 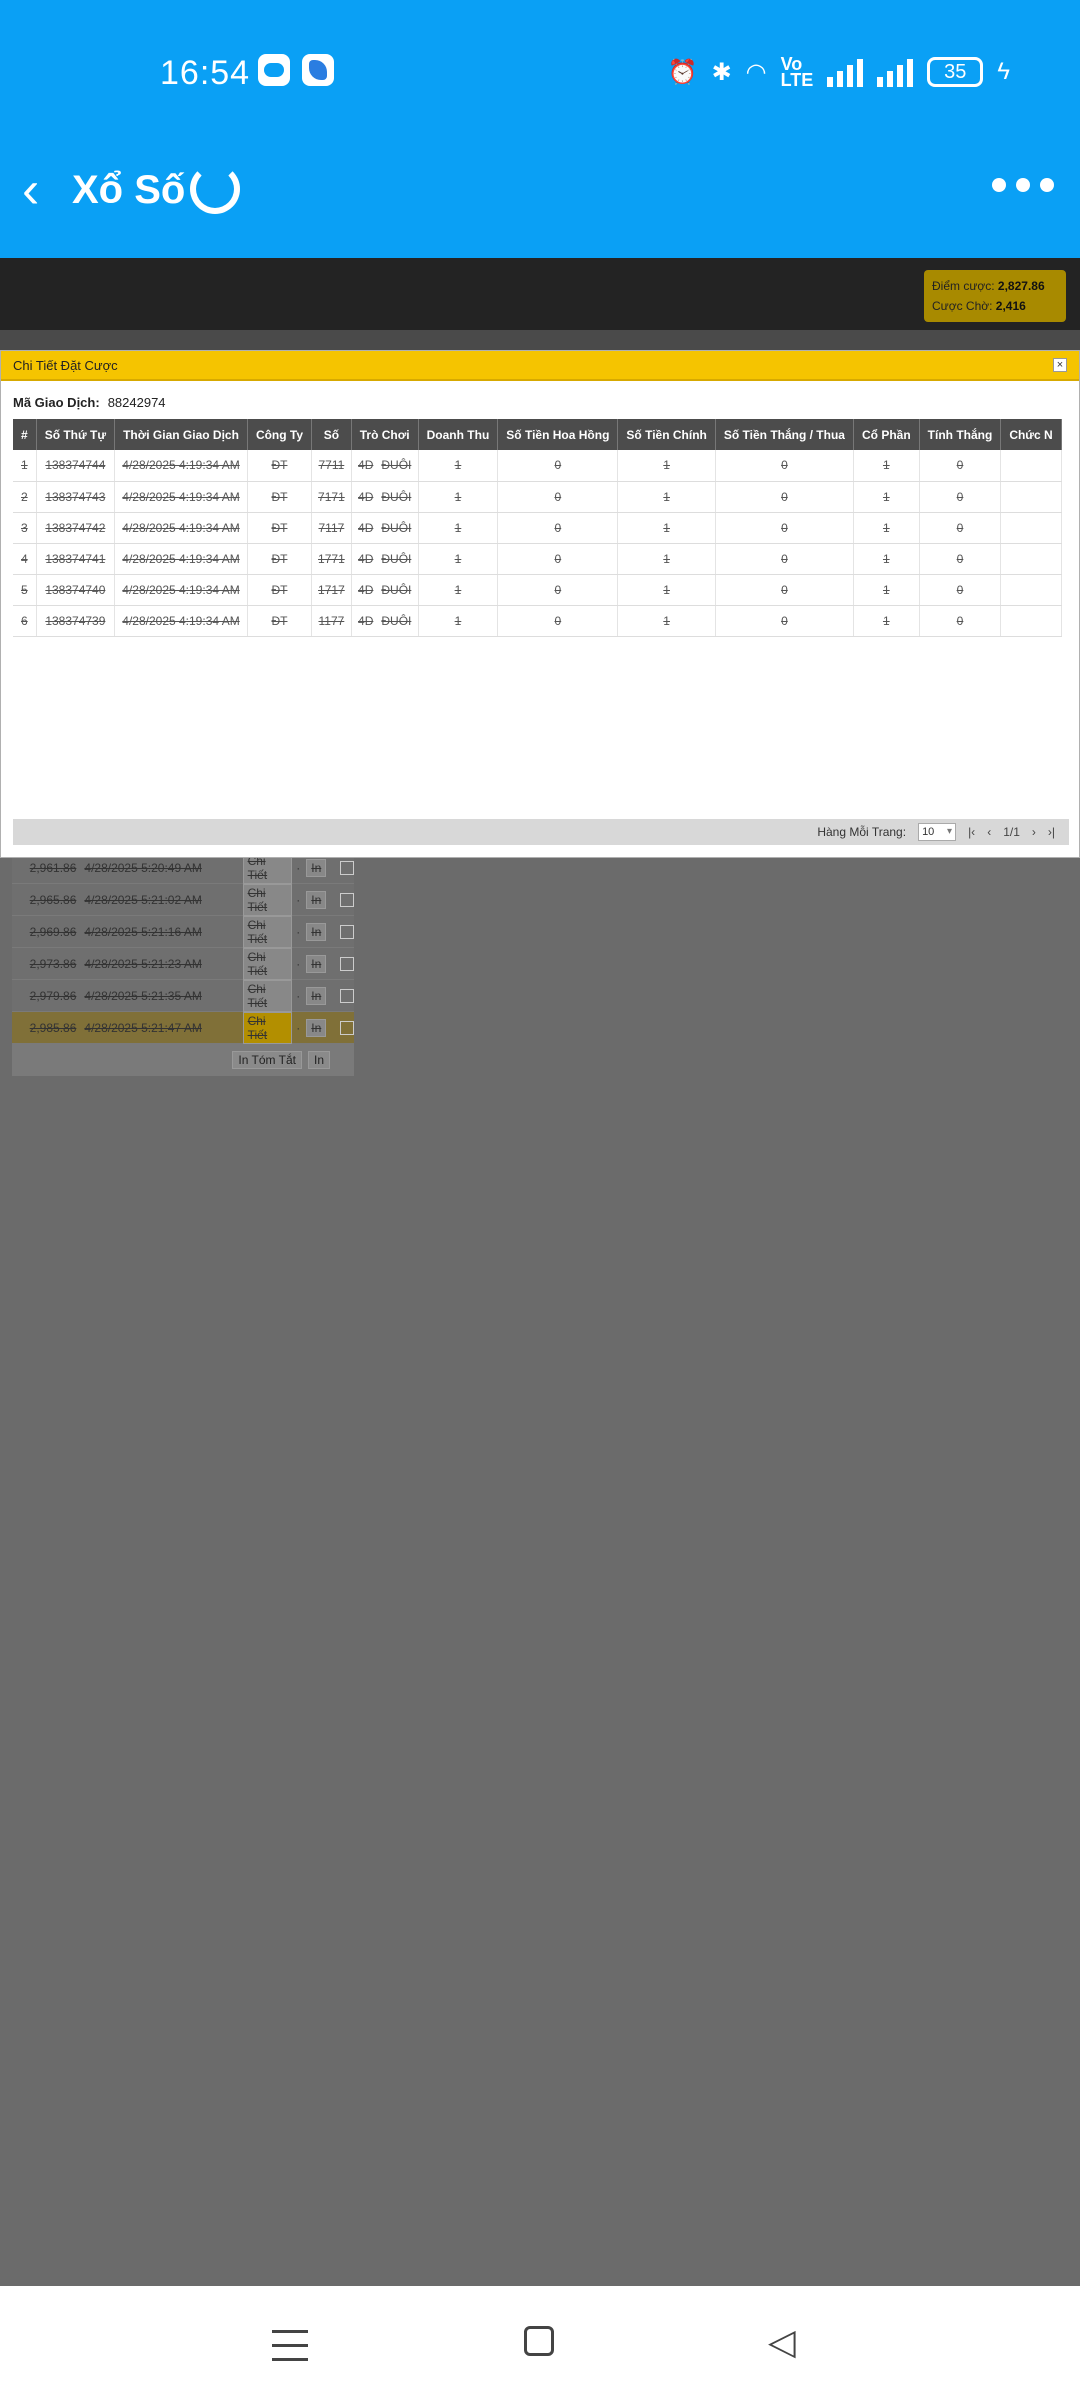 I want to click on column-header: Cổ Phần, so click(x=886, y=434).